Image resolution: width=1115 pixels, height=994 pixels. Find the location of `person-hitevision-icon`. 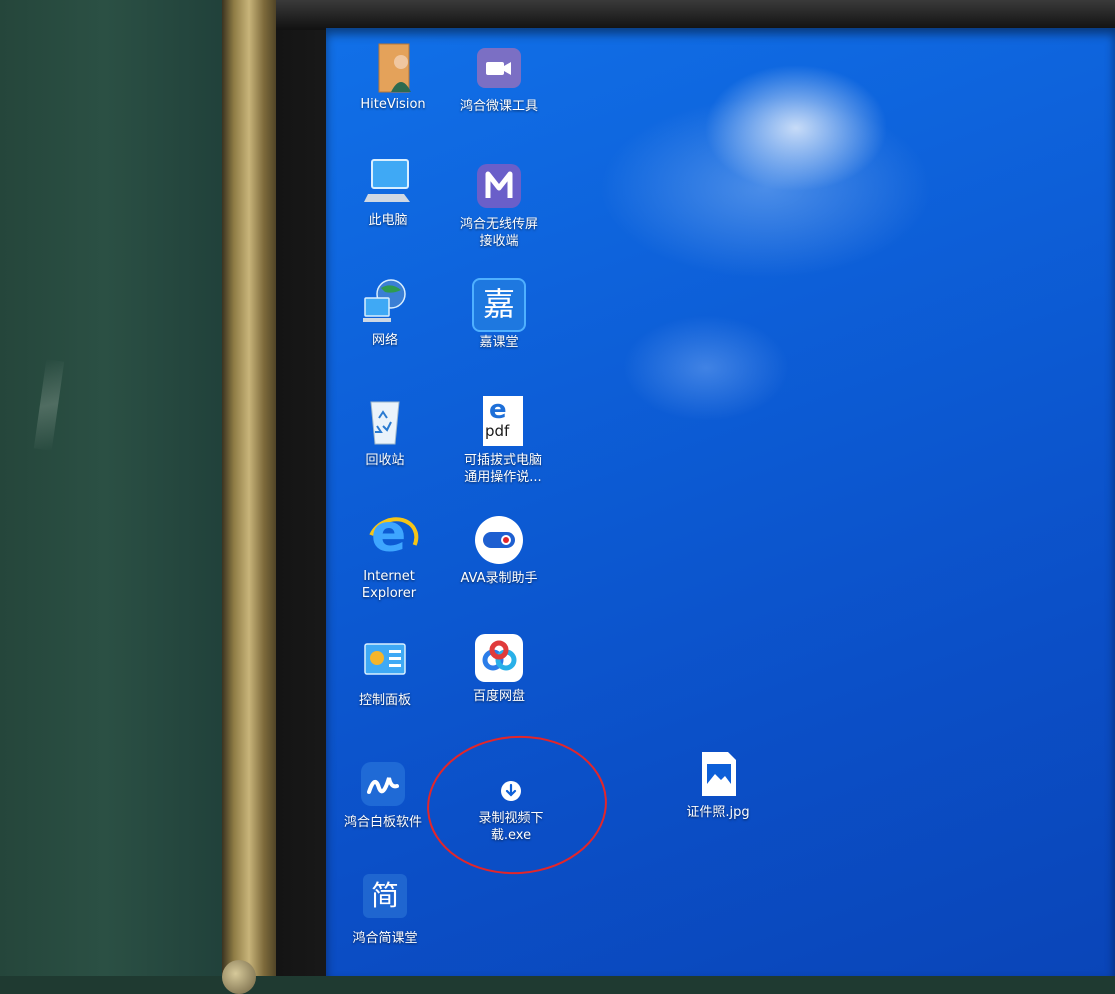

person-hitevision-icon is located at coordinates (393, 66).